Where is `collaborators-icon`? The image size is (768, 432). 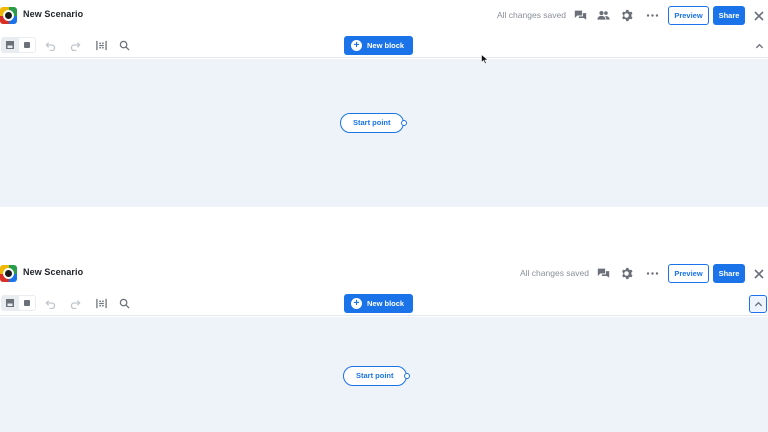 collaborators-icon is located at coordinates (603, 15).